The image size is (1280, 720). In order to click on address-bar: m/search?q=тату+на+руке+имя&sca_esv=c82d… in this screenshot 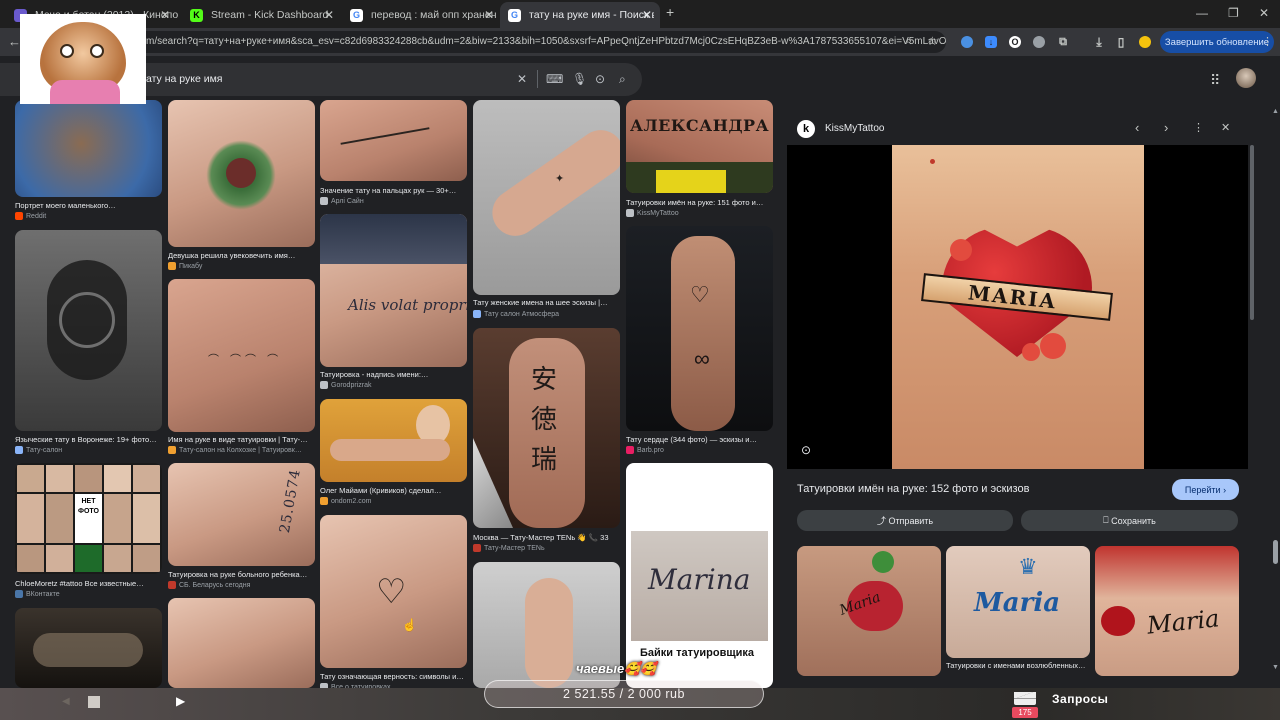, I will do `click(488, 42)`.